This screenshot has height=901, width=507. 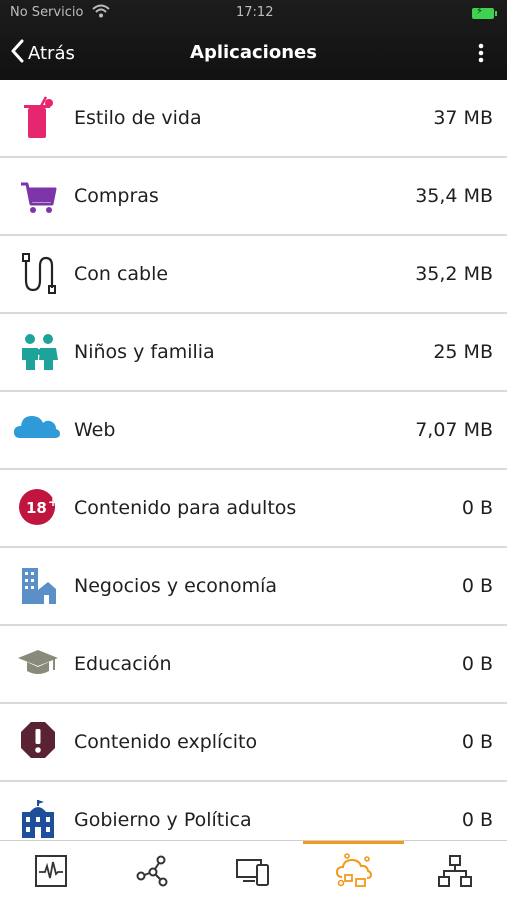 What do you see at coordinates (253, 431) in the screenshot?
I see `list-item: Web 7,07 MB` at bounding box center [253, 431].